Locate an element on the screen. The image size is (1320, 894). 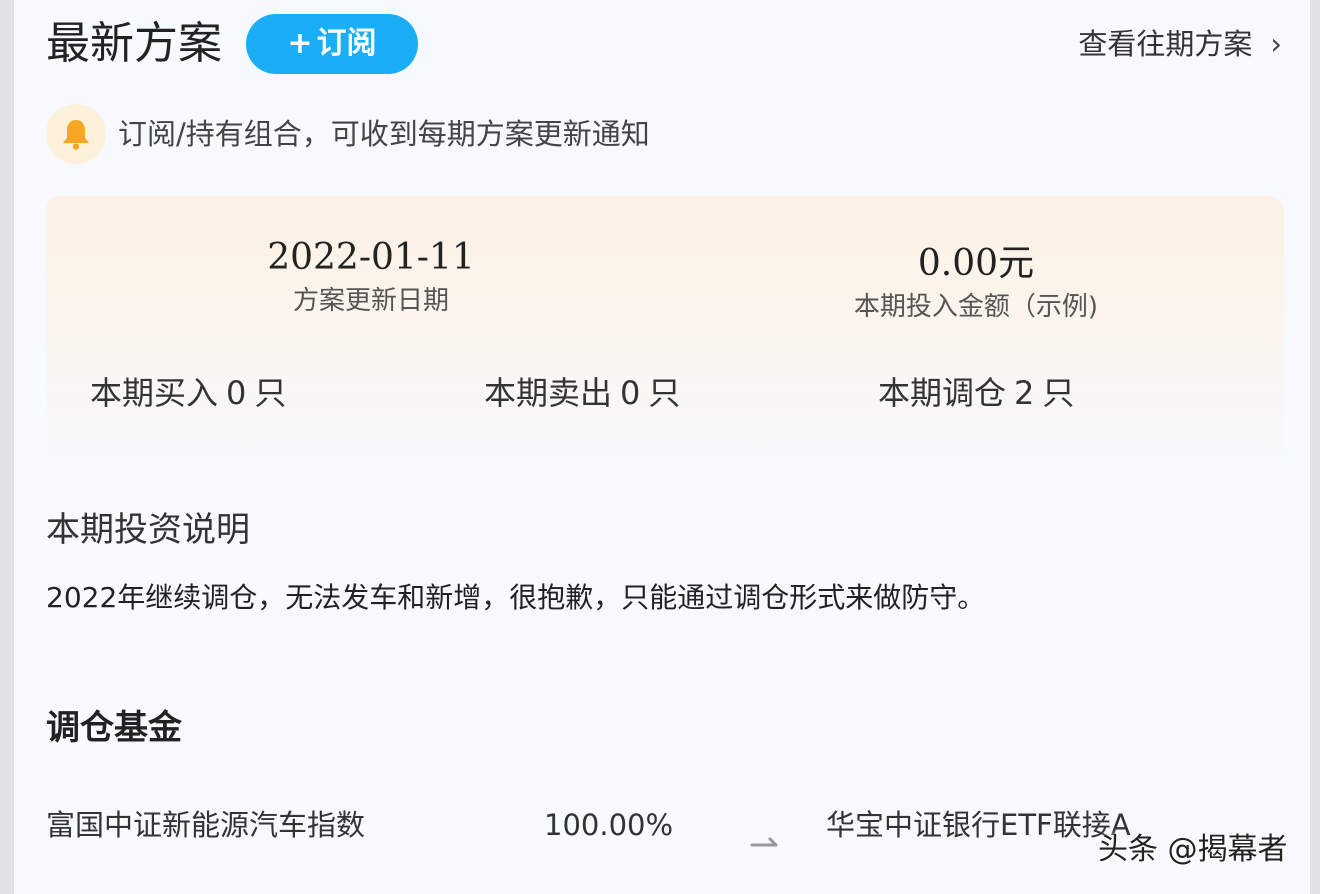
chevron-right-icon: › is located at coordinates (1276, 44).